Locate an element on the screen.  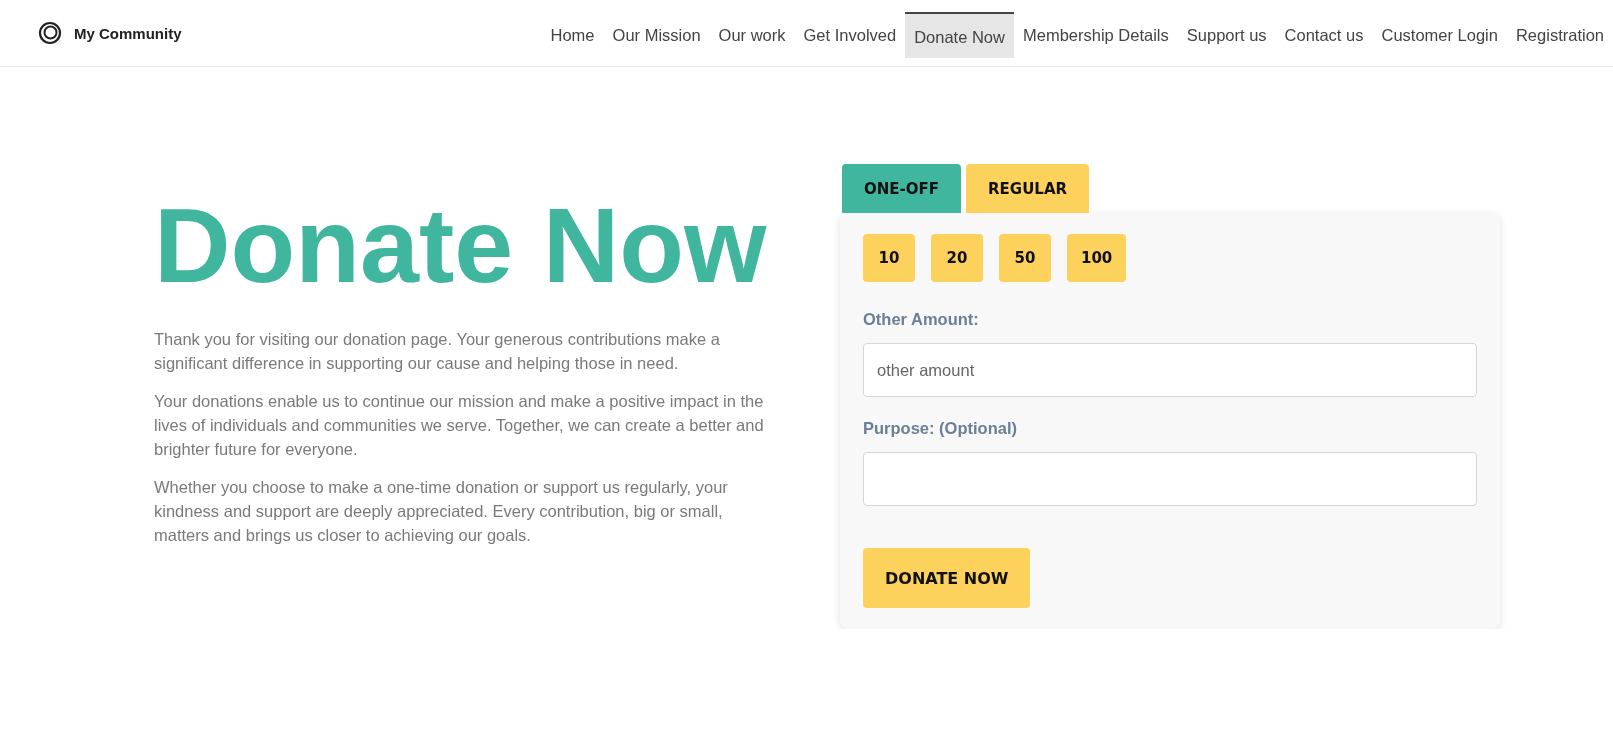
nav-link: Customer Login is located at coordinates (1439, 34).